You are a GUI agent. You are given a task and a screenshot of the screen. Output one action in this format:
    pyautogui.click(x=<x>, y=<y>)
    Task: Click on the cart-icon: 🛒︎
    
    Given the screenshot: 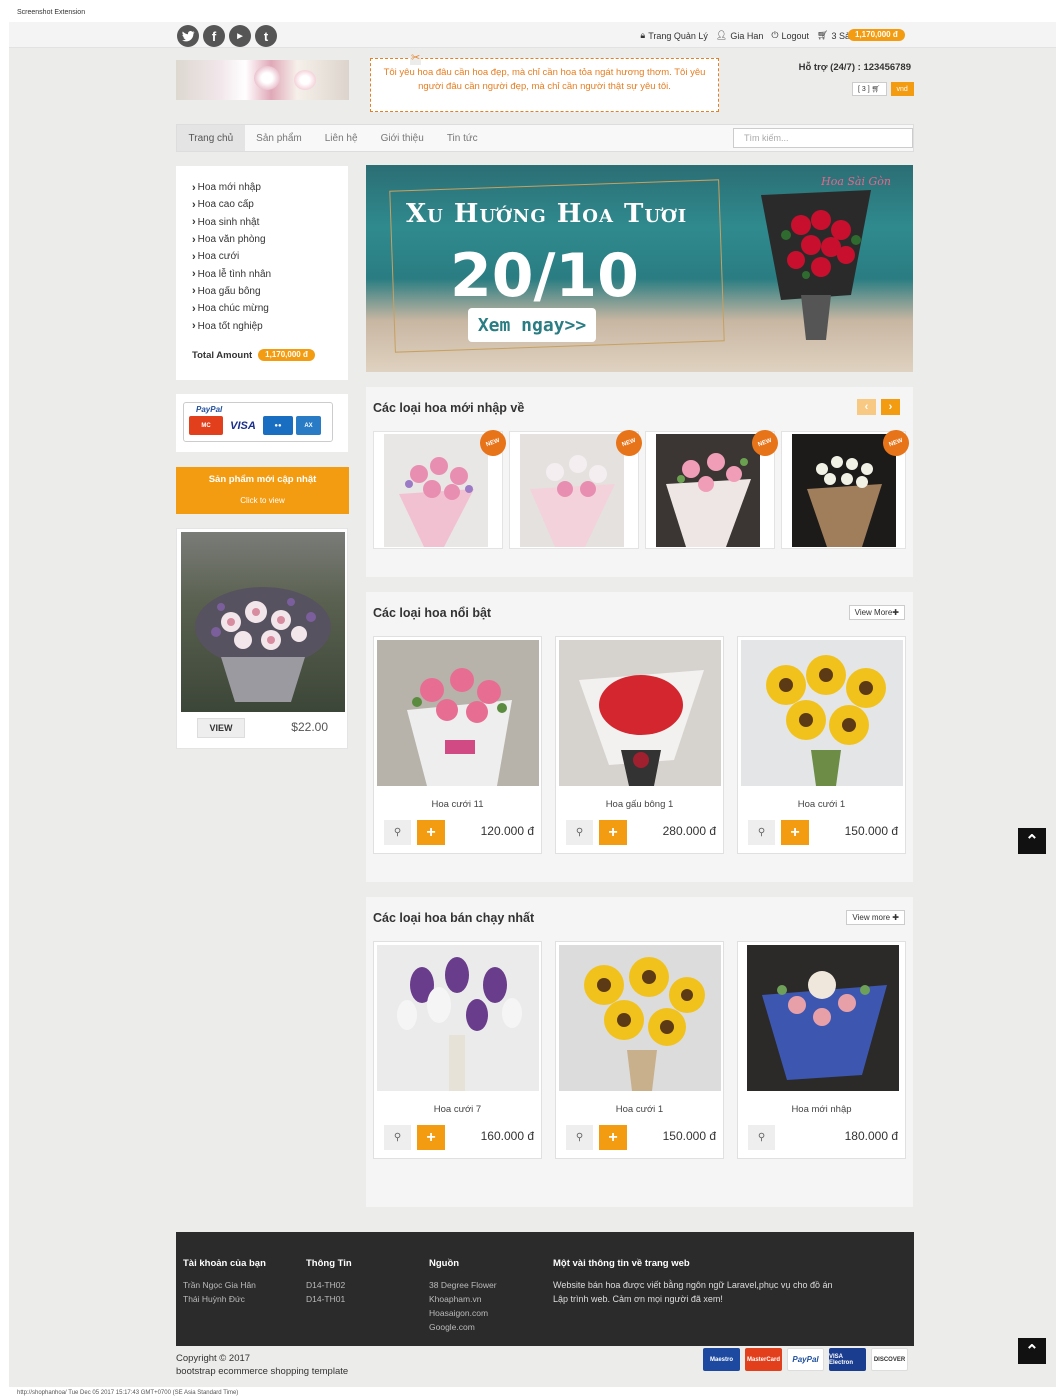 What is the action you would take?
    pyautogui.click(x=876, y=89)
    